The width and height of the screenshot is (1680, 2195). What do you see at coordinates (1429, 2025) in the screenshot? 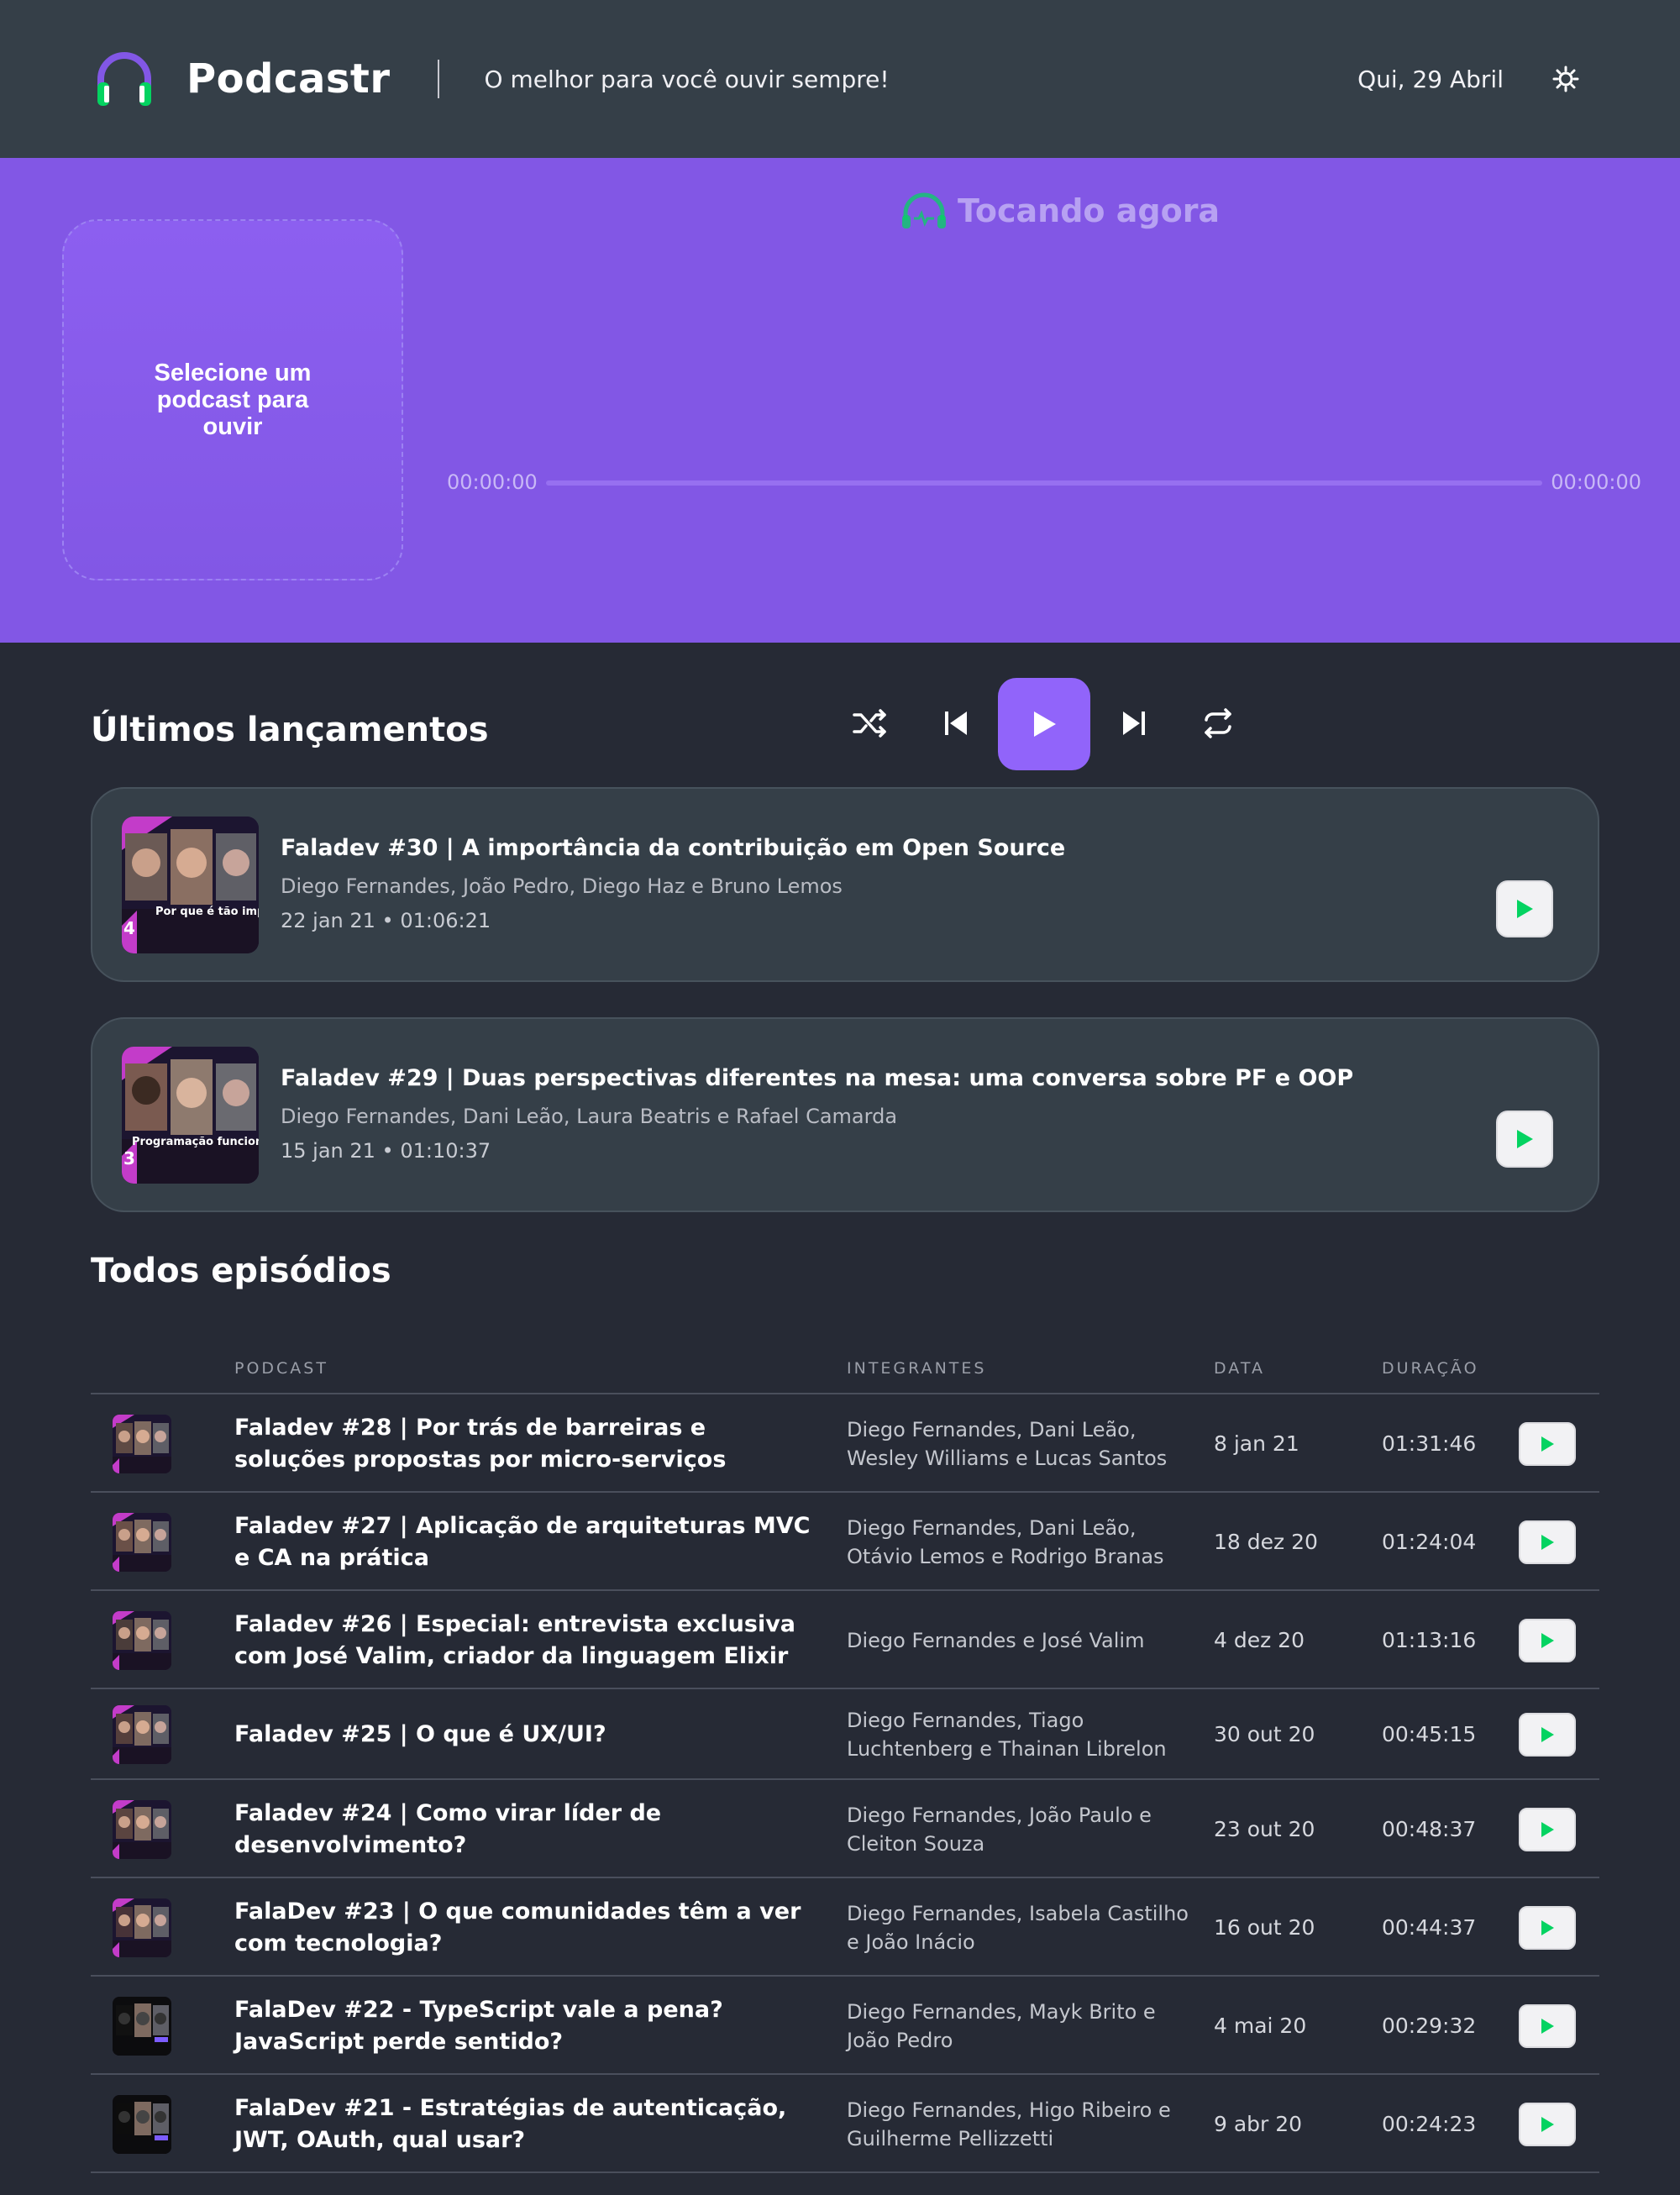
I see `episode-duration: 00:29:32` at bounding box center [1429, 2025].